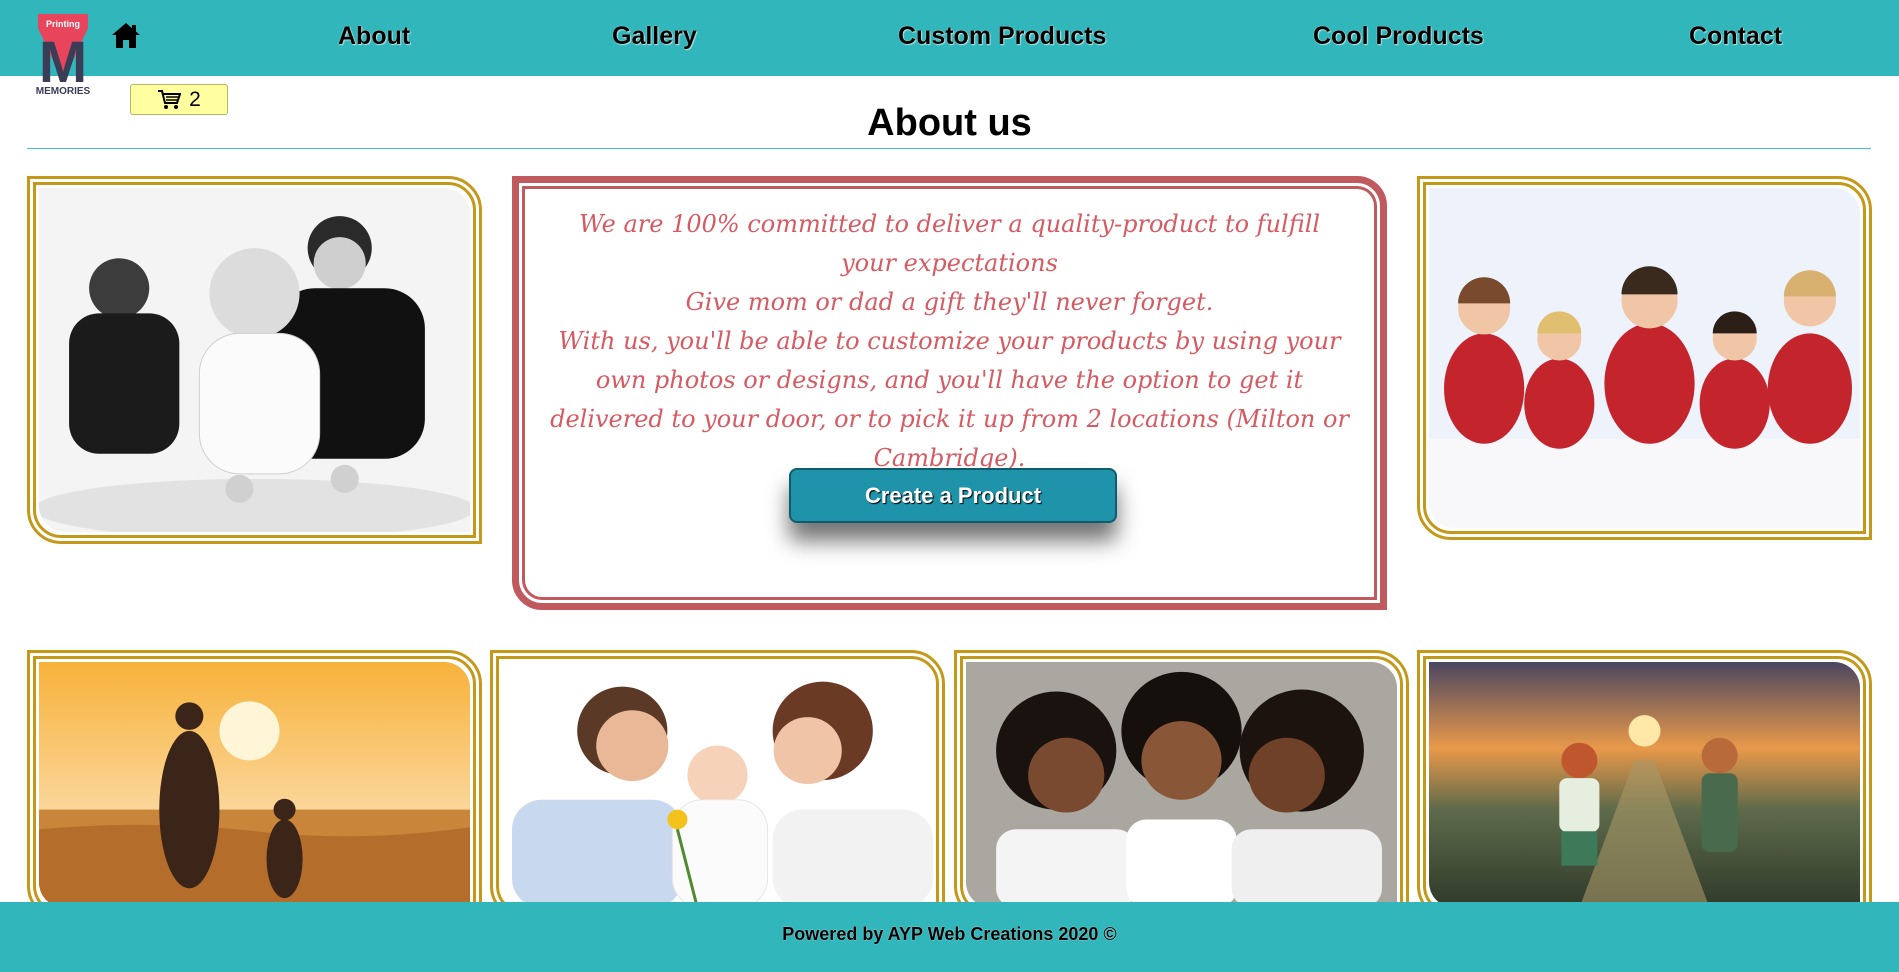 This screenshot has height=972, width=1899. I want to click on family-red-shirts-image, so click(1644, 358).